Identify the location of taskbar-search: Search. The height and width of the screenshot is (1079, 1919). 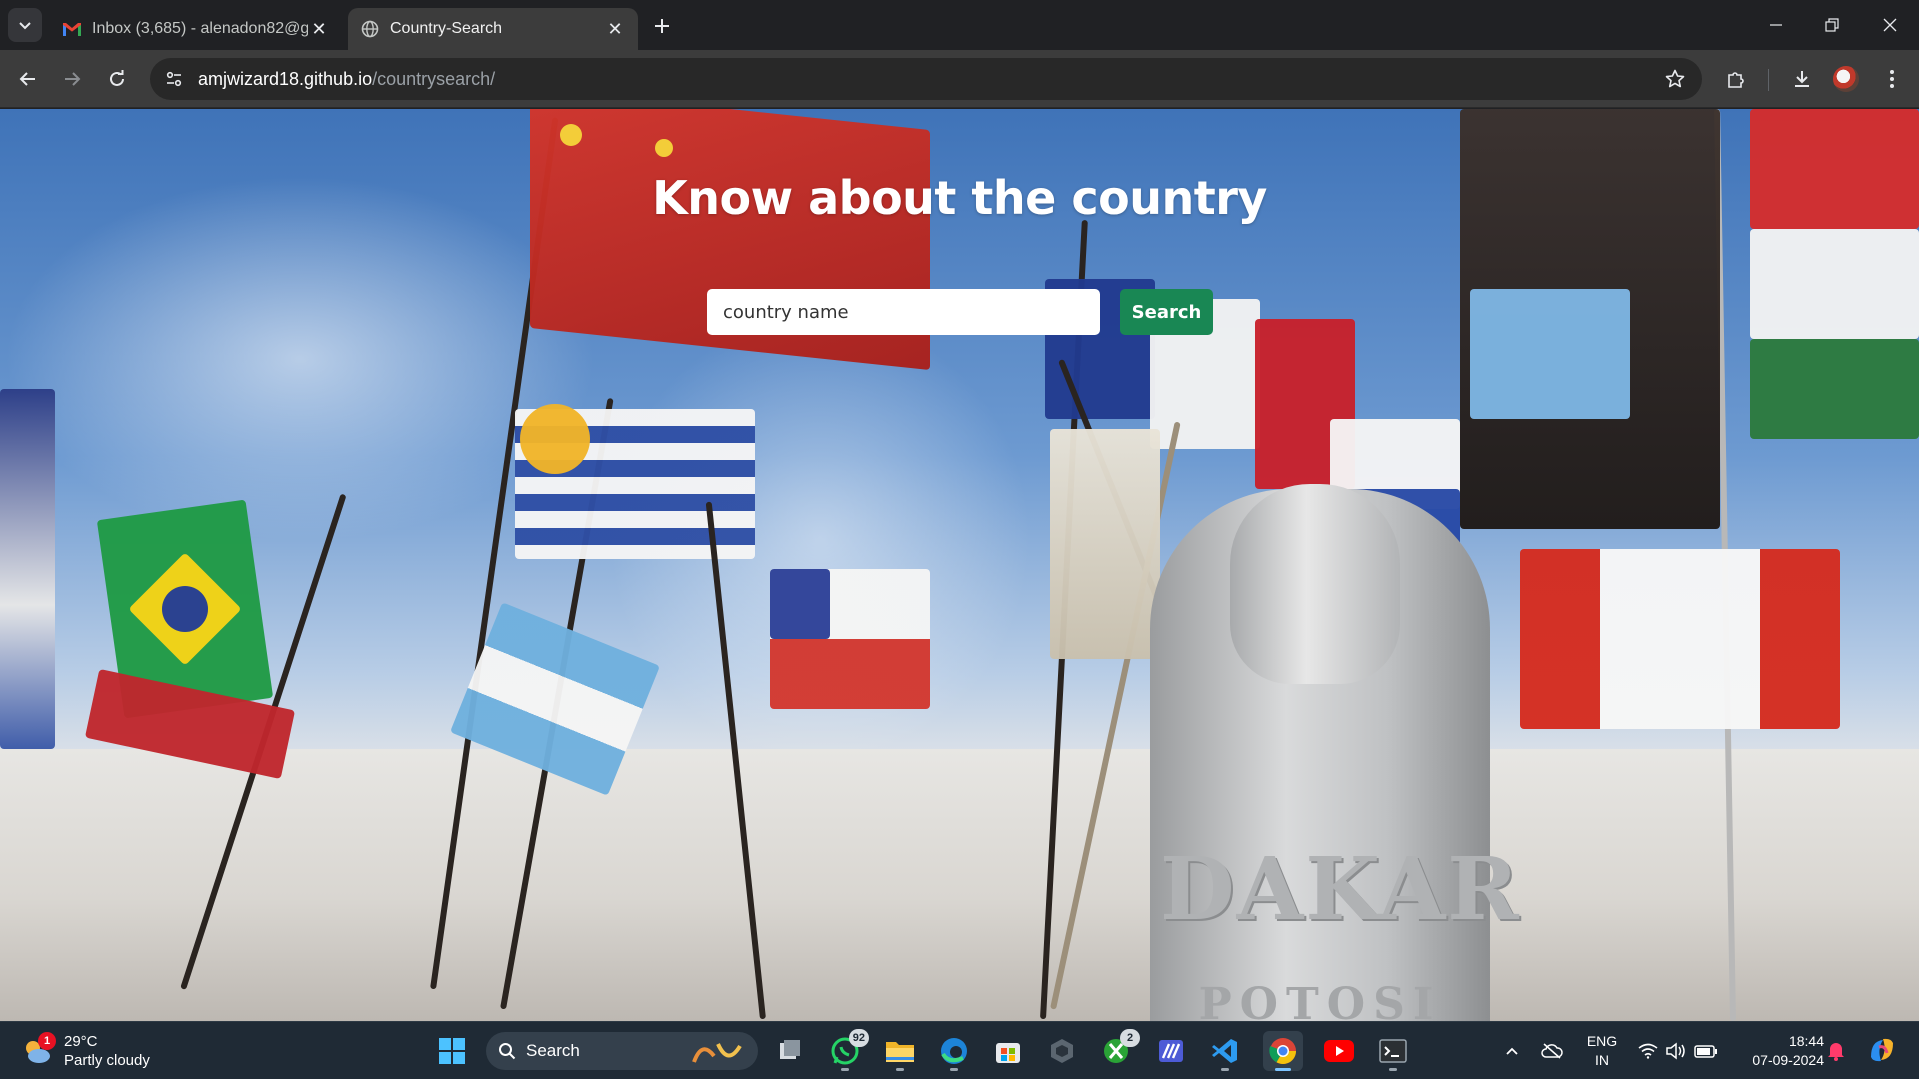
(622, 1051).